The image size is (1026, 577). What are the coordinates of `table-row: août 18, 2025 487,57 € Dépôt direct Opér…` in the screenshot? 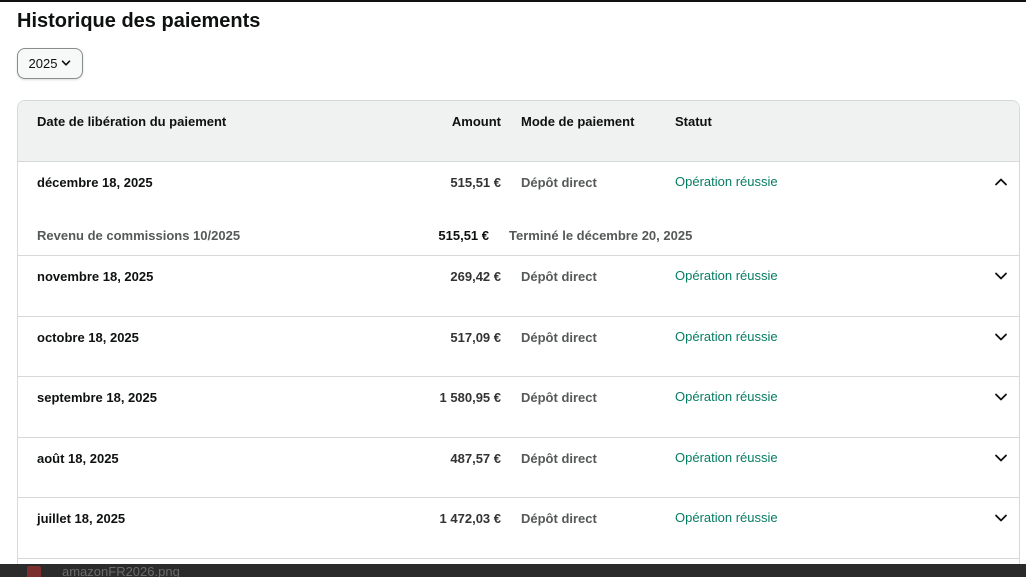 It's located at (518, 468).